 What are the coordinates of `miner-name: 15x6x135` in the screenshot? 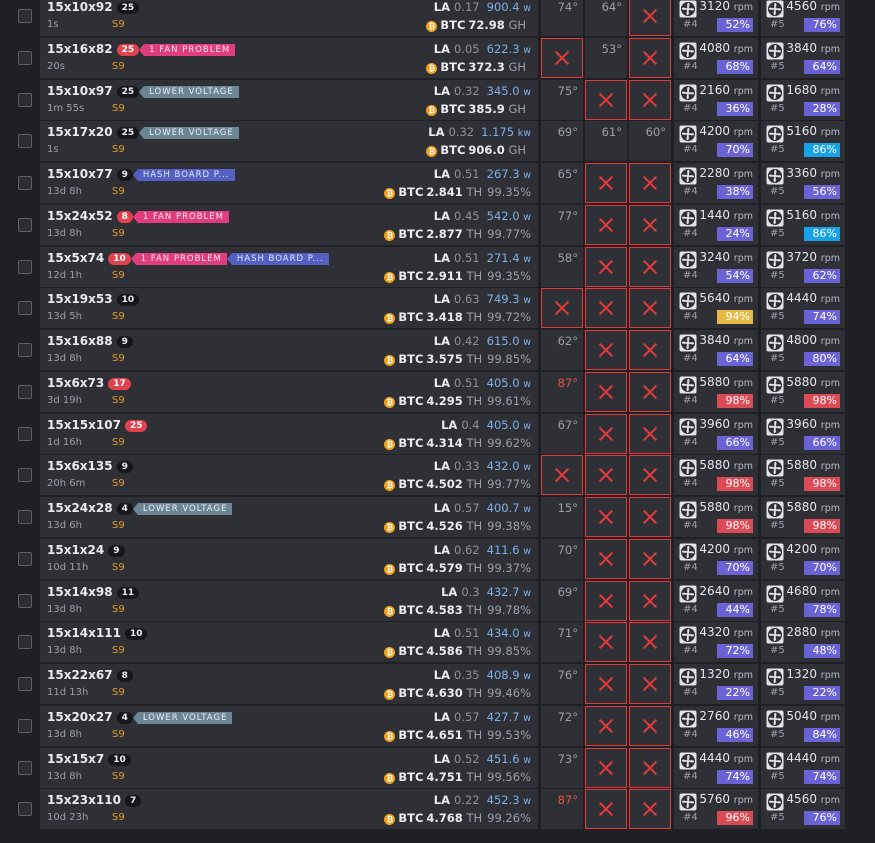 It's located at (80, 466).